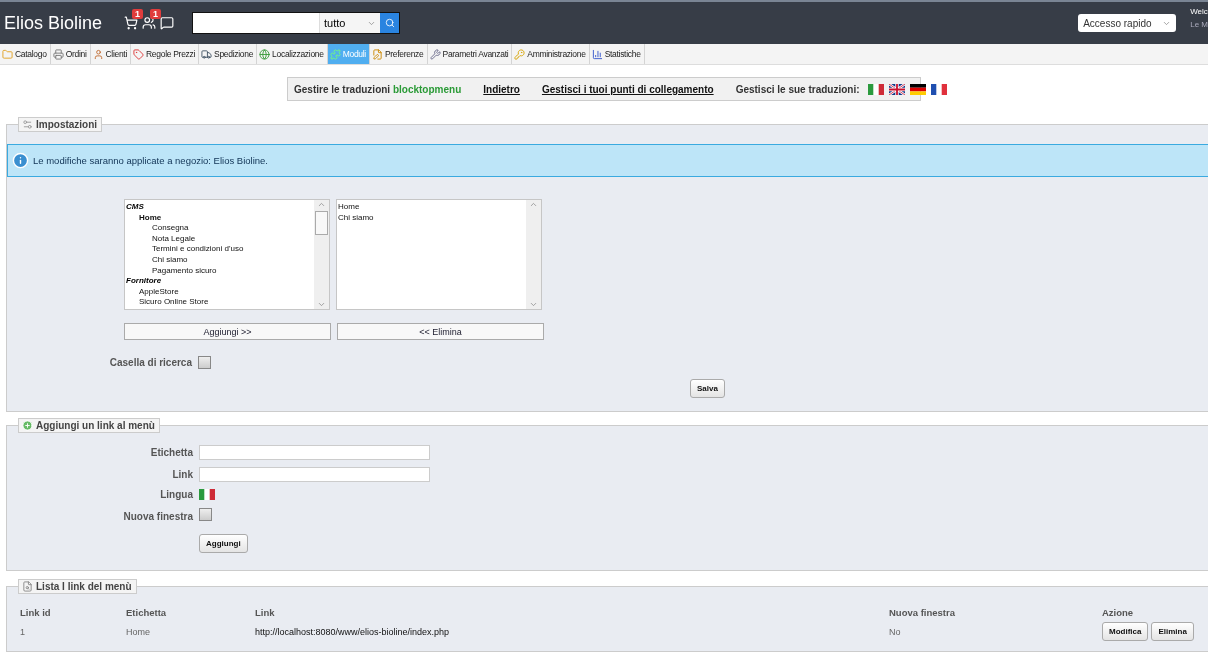 The height and width of the screenshot is (665, 1208). What do you see at coordinates (350, 23) in the screenshot?
I see `search-scope-select: tutto` at bounding box center [350, 23].